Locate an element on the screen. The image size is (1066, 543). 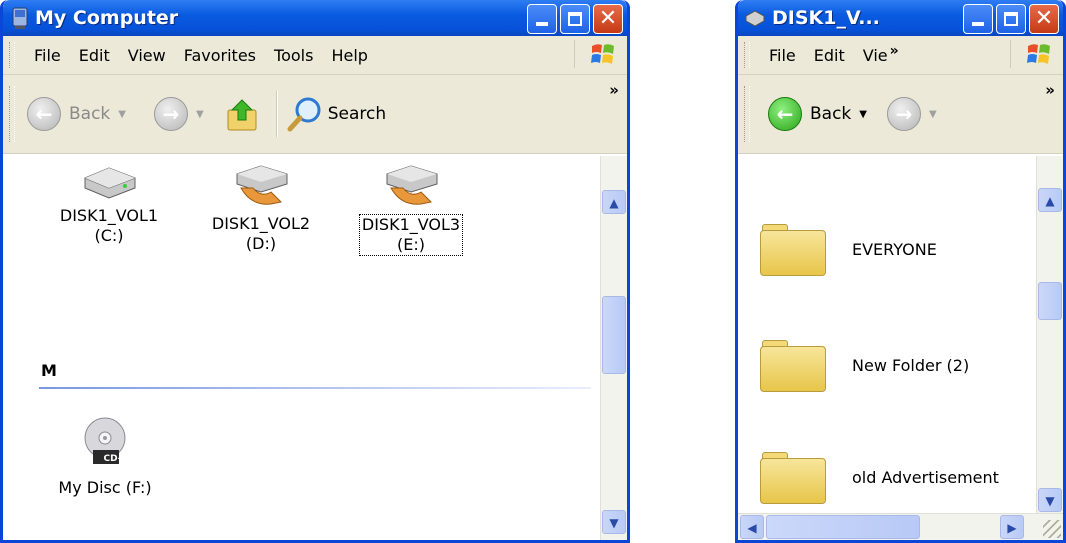
menu-help: Help is located at coordinates (349, 55).